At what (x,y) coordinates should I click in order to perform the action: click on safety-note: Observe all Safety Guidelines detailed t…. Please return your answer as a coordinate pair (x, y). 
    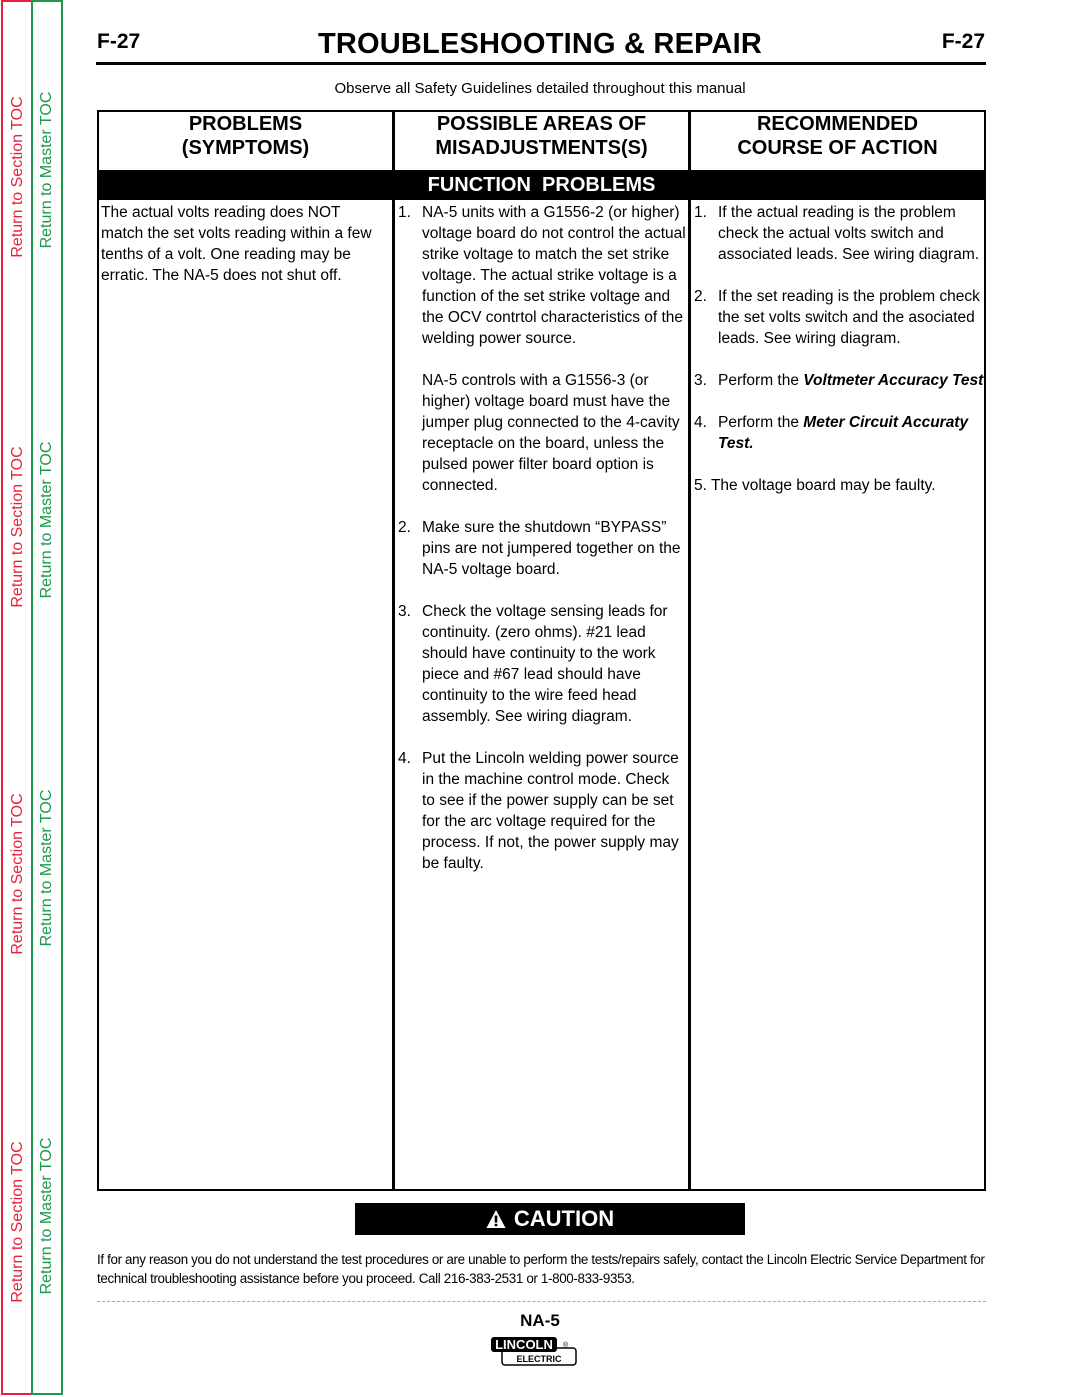
    Looking at the image, I should click on (540, 88).